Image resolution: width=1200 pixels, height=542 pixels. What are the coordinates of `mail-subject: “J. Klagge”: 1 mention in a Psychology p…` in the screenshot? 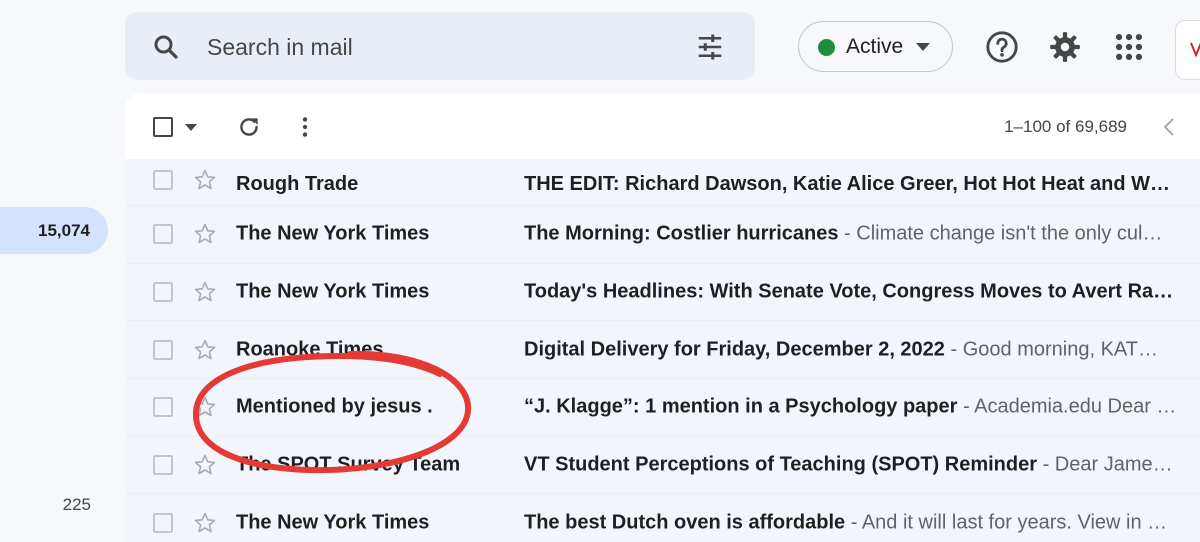 It's located at (741, 406).